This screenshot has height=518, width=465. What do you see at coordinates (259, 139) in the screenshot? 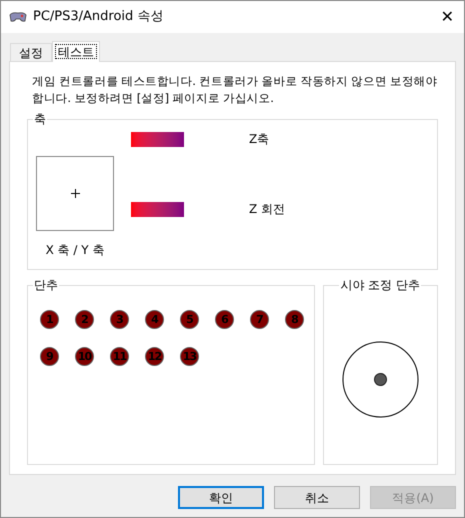
I see `axis-label: Z축` at bounding box center [259, 139].